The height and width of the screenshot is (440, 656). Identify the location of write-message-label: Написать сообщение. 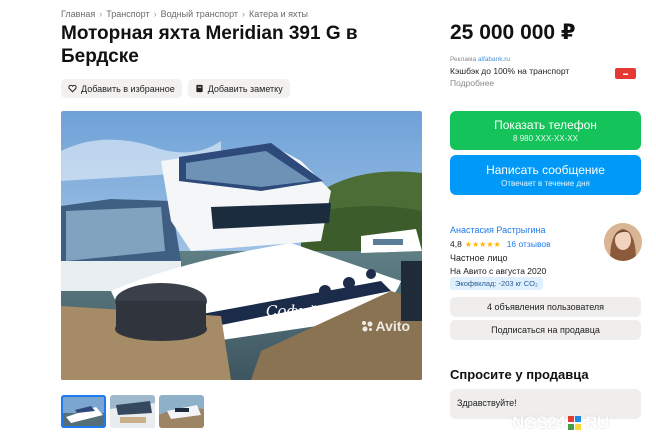
(545, 169).